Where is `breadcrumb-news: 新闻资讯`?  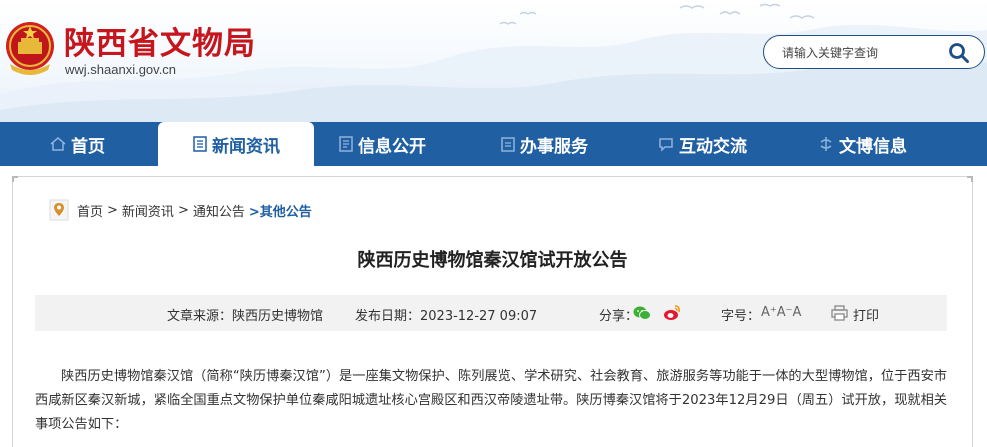 breadcrumb-news: 新闻资讯 is located at coordinates (148, 210).